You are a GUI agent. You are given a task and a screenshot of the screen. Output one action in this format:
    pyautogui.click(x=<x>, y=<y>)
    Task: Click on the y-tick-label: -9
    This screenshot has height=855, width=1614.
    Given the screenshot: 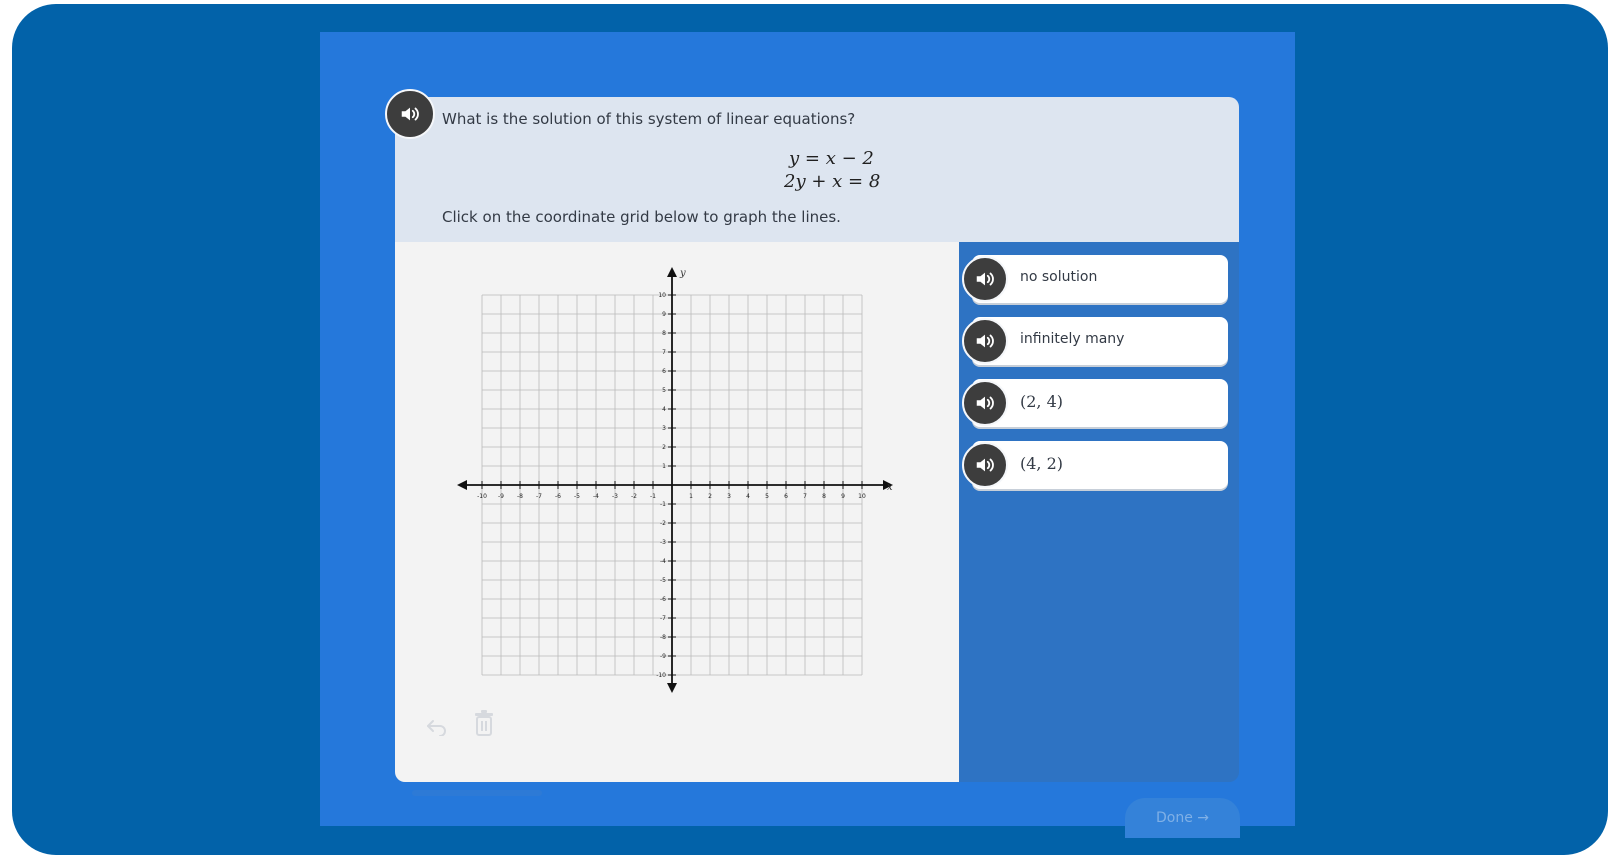 What is the action you would take?
    pyautogui.click(x=663, y=656)
    